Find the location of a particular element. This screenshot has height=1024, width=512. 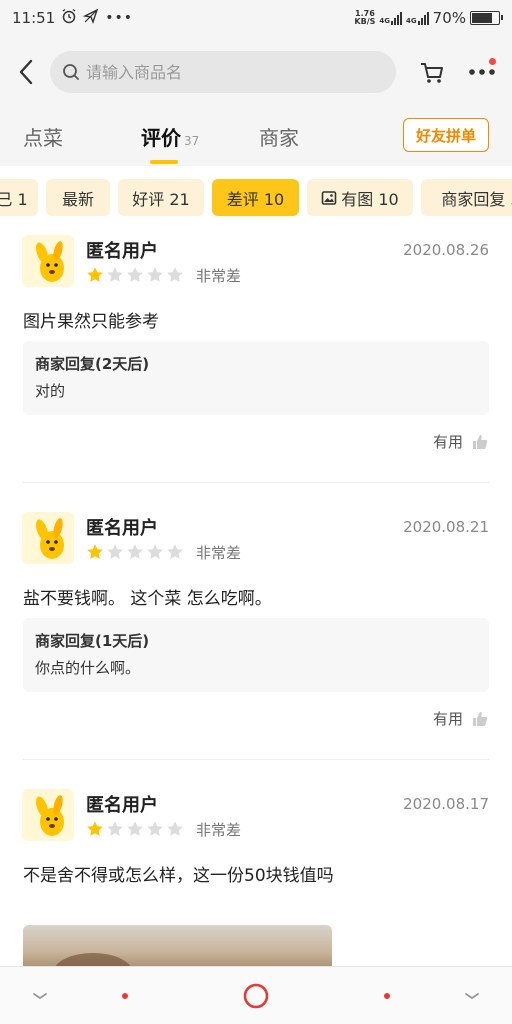

nav-home-button is located at coordinates (256, 995).